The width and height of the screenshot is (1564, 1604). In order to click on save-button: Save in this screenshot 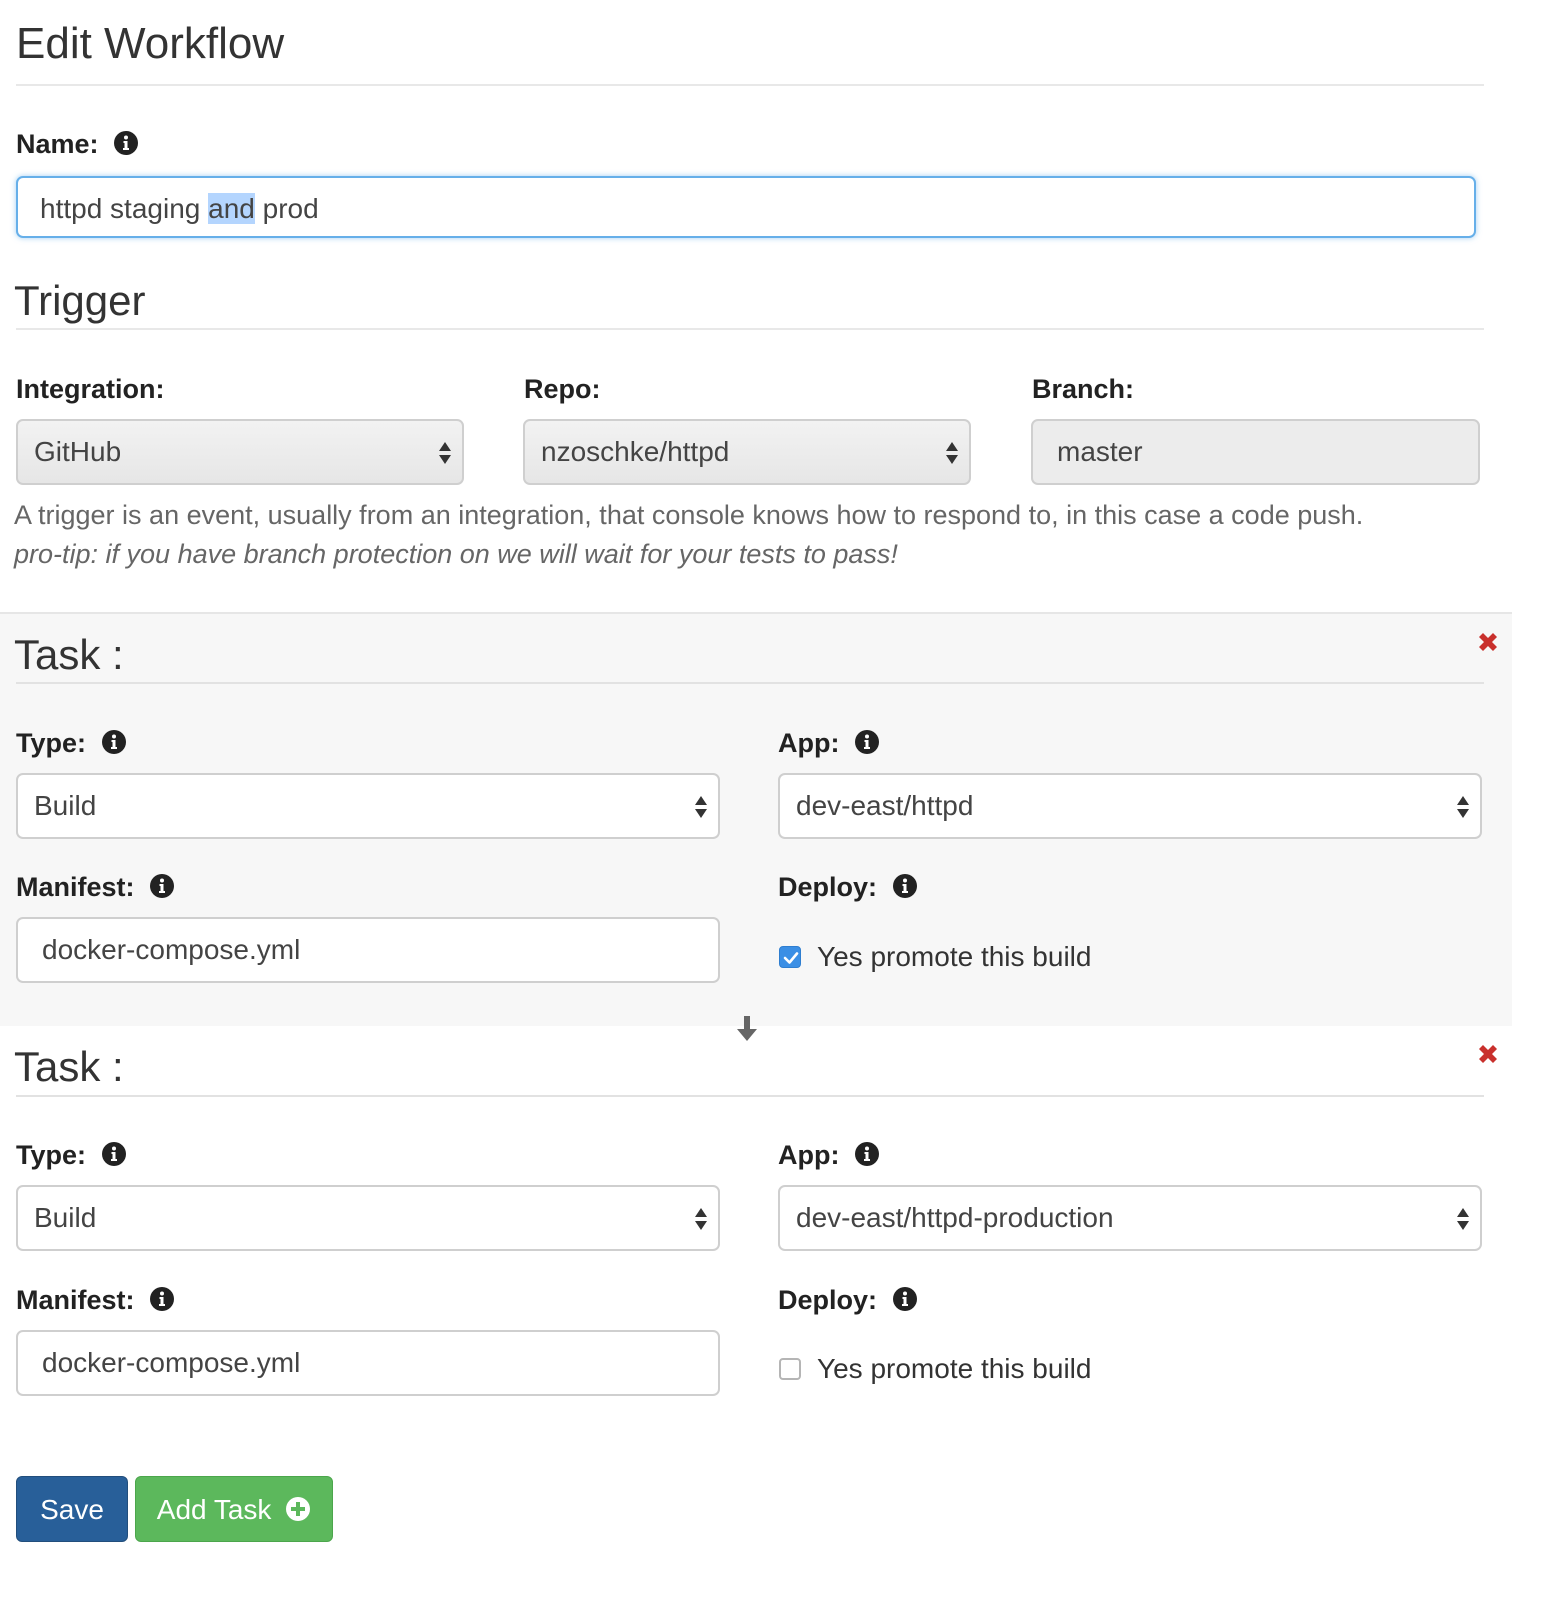, I will do `click(72, 1509)`.